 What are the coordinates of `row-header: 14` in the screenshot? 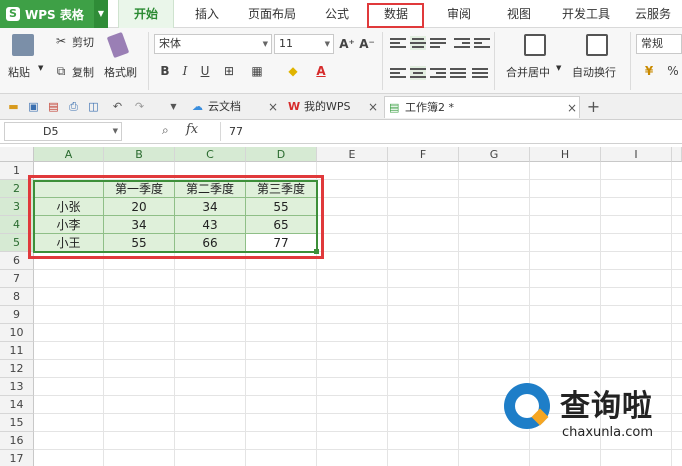 It's located at (17, 405).